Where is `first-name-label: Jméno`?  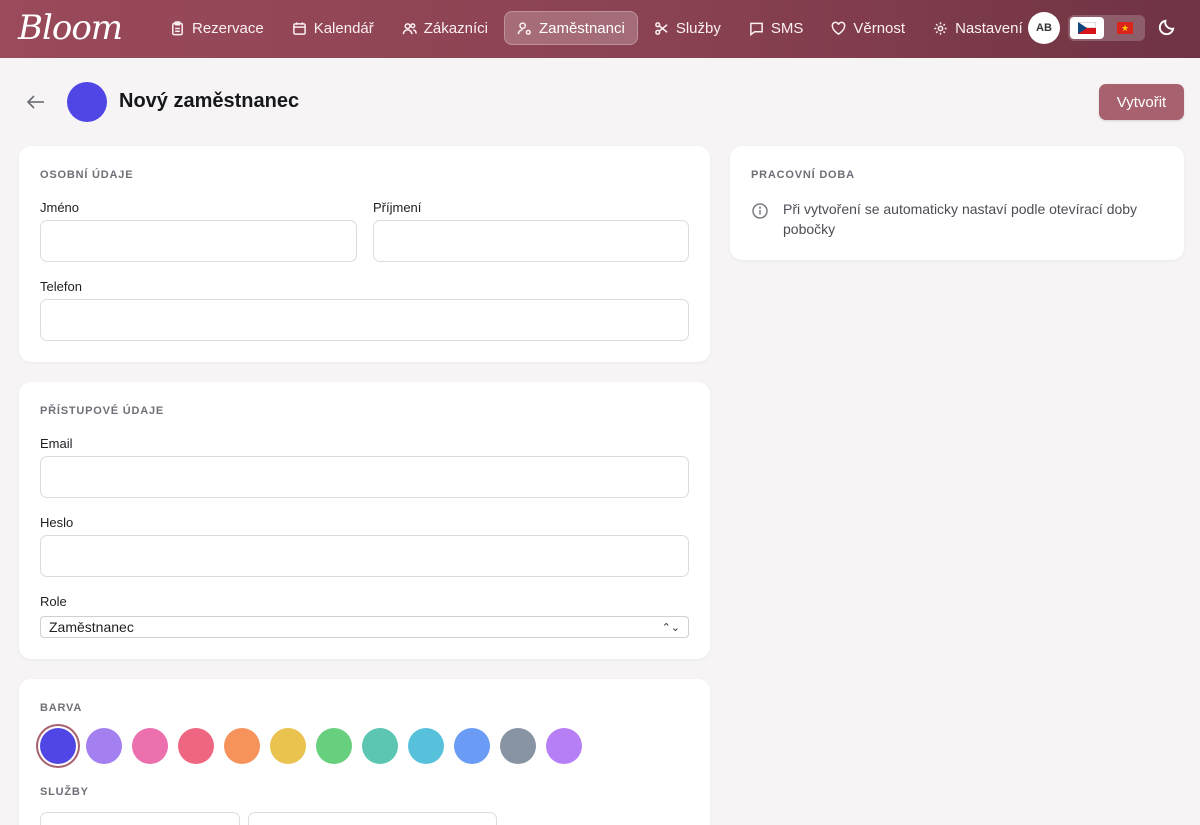
first-name-label: Jméno is located at coordinates (60, 207).